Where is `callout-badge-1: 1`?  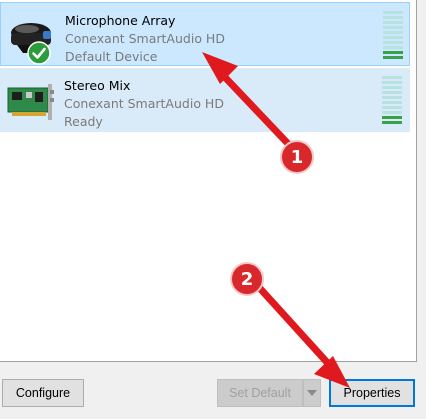
callout-badge-1: 1 is located at coordinates (297, 157).